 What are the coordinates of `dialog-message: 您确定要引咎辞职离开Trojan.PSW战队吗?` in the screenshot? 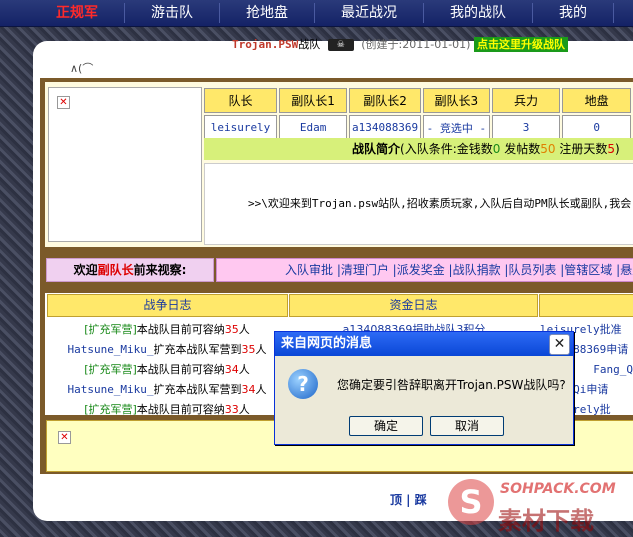 It's located at (451, 385).